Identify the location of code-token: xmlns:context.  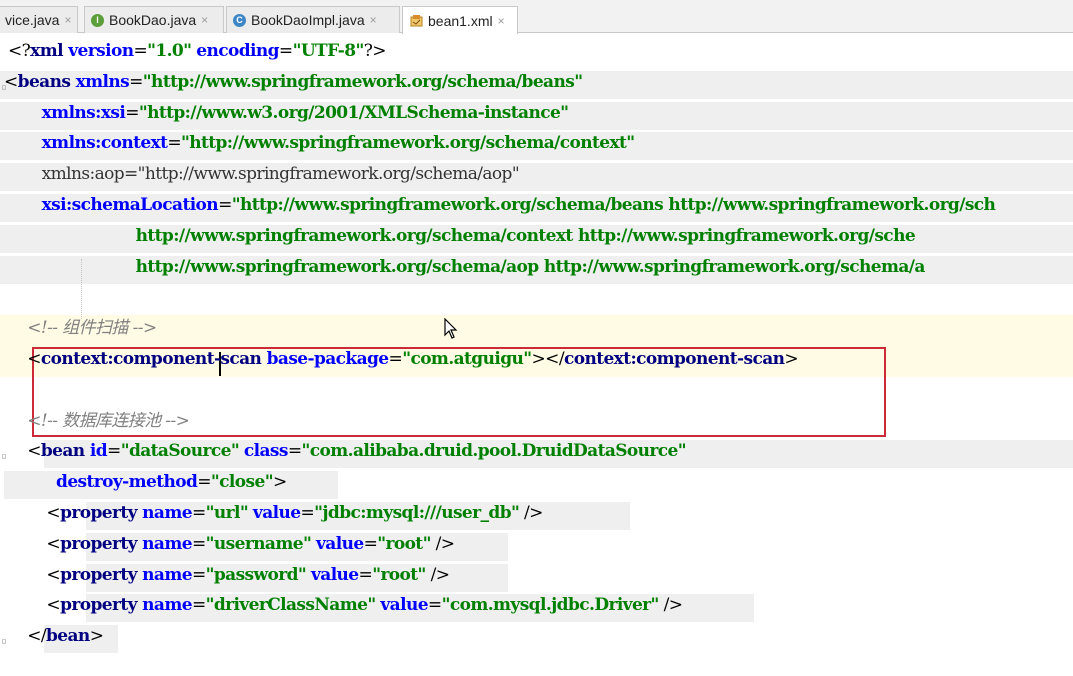
(104, 143).